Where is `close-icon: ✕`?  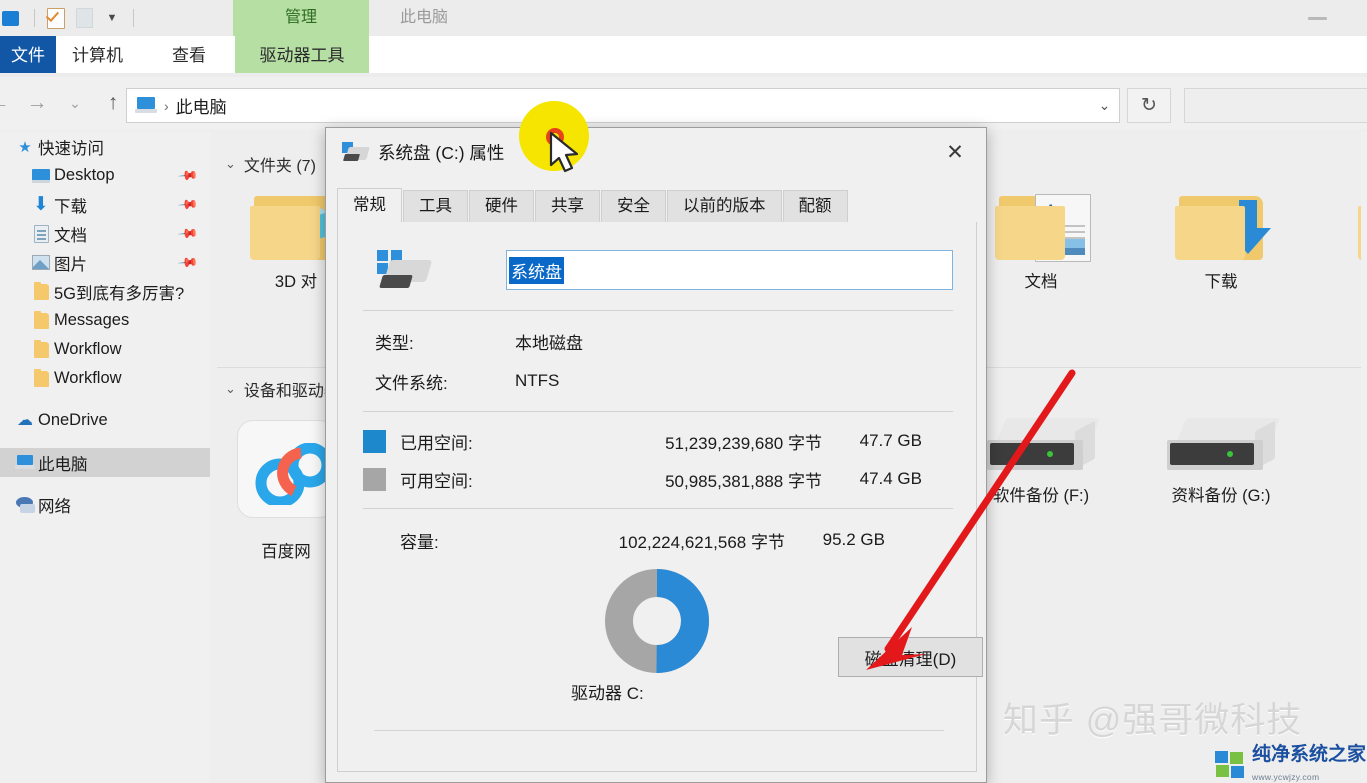
close-icon: ✕ is located at coordinates (955, 152).